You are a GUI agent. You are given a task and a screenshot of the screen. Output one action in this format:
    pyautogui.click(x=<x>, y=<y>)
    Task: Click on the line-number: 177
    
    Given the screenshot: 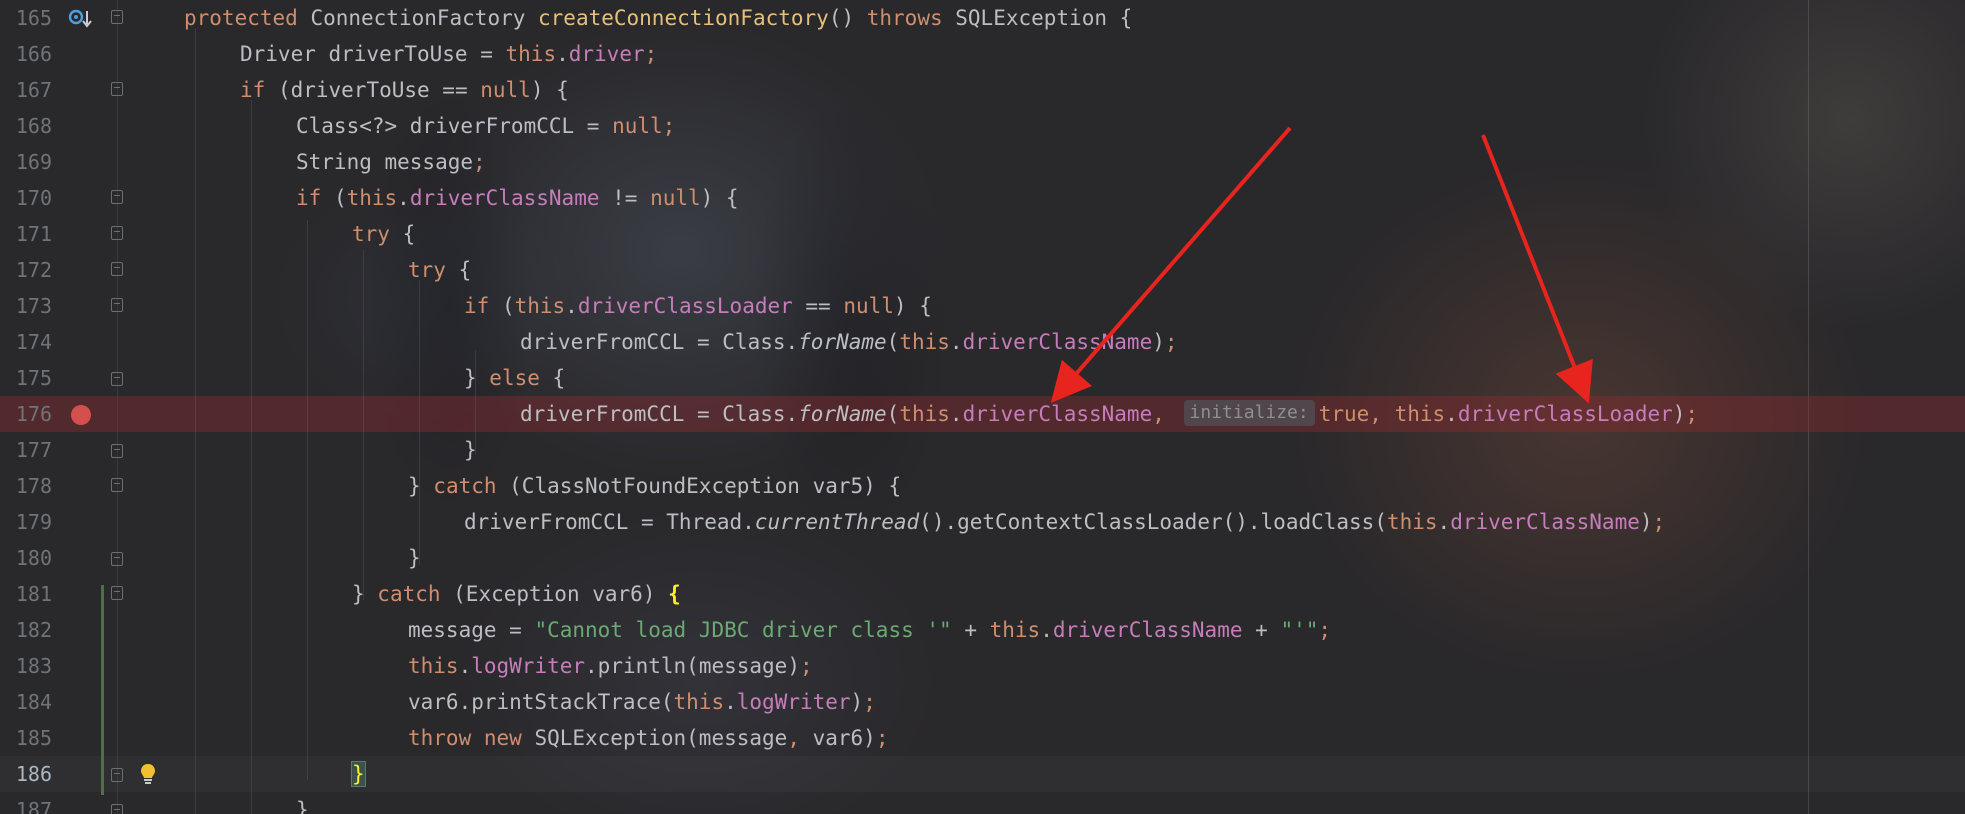 What is the action you would take?
    pyautogui.click(x=26, y=450)
    